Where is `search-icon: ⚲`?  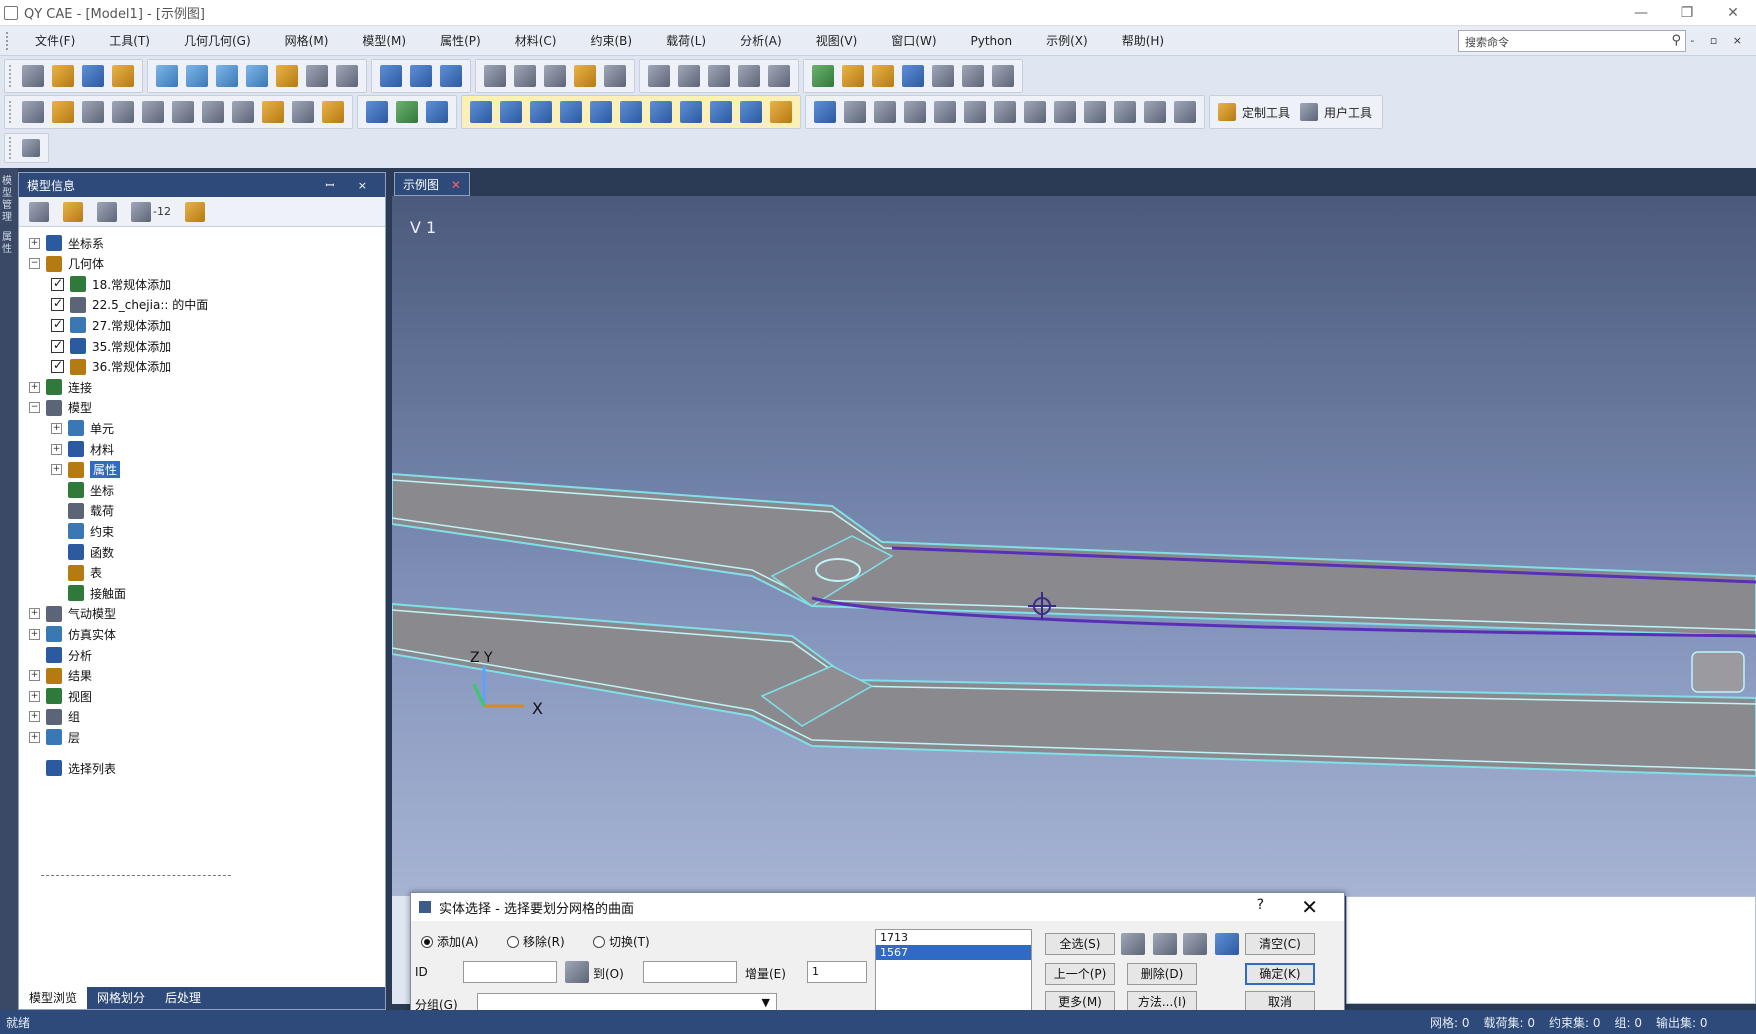
search-icon: ⚲ is located at coordinates (1676, 40).